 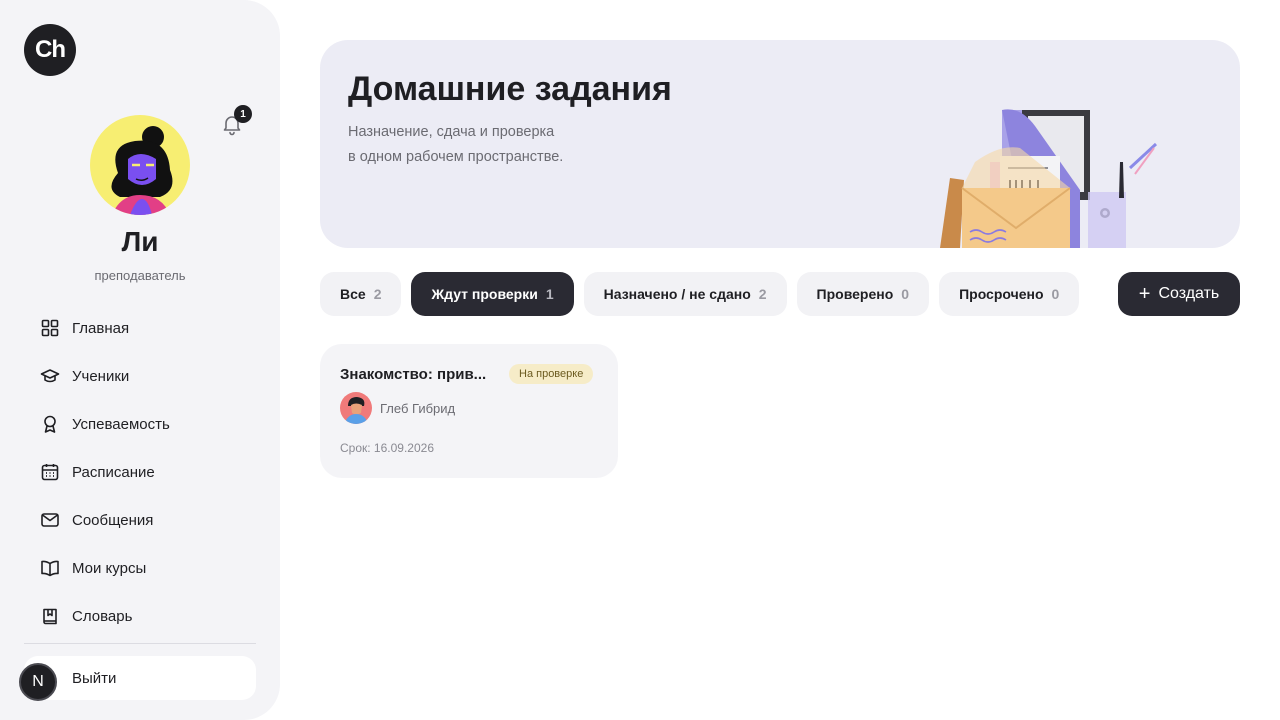 I want to click on sidebar-item-home: Главная, so click(x=140, y=328).